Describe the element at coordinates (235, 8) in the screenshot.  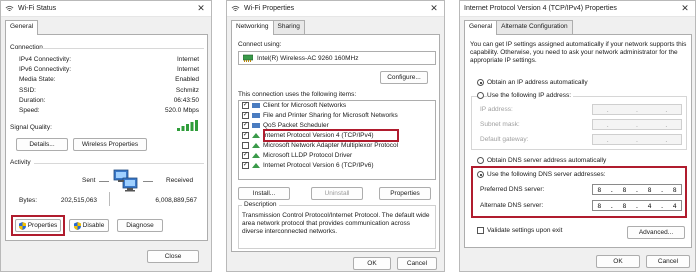
I see `wifi-icon` at that location.